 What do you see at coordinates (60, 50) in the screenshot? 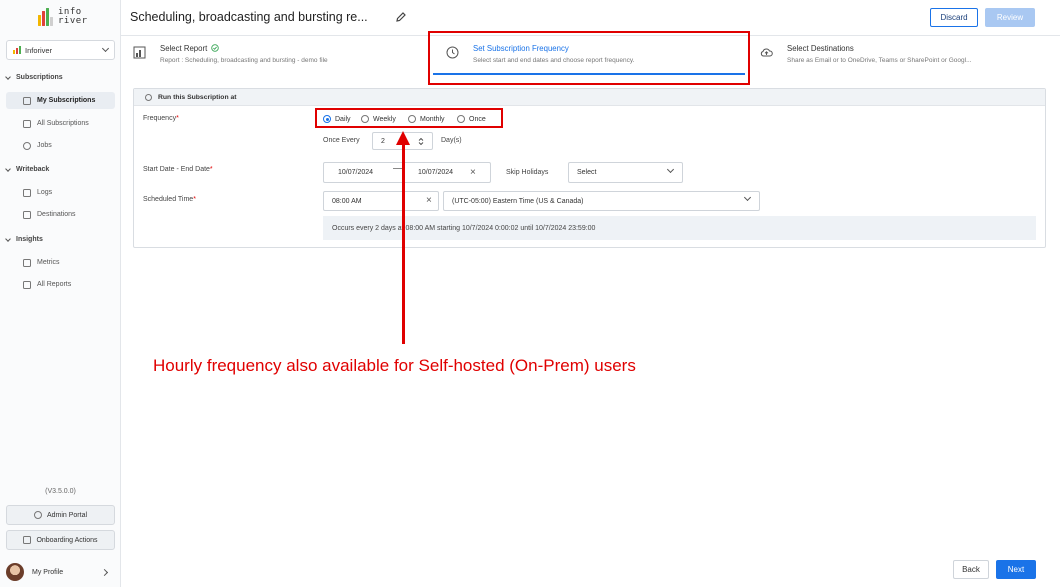
I see `workspace-select: Inforiver` at bounding box center [60, 50].